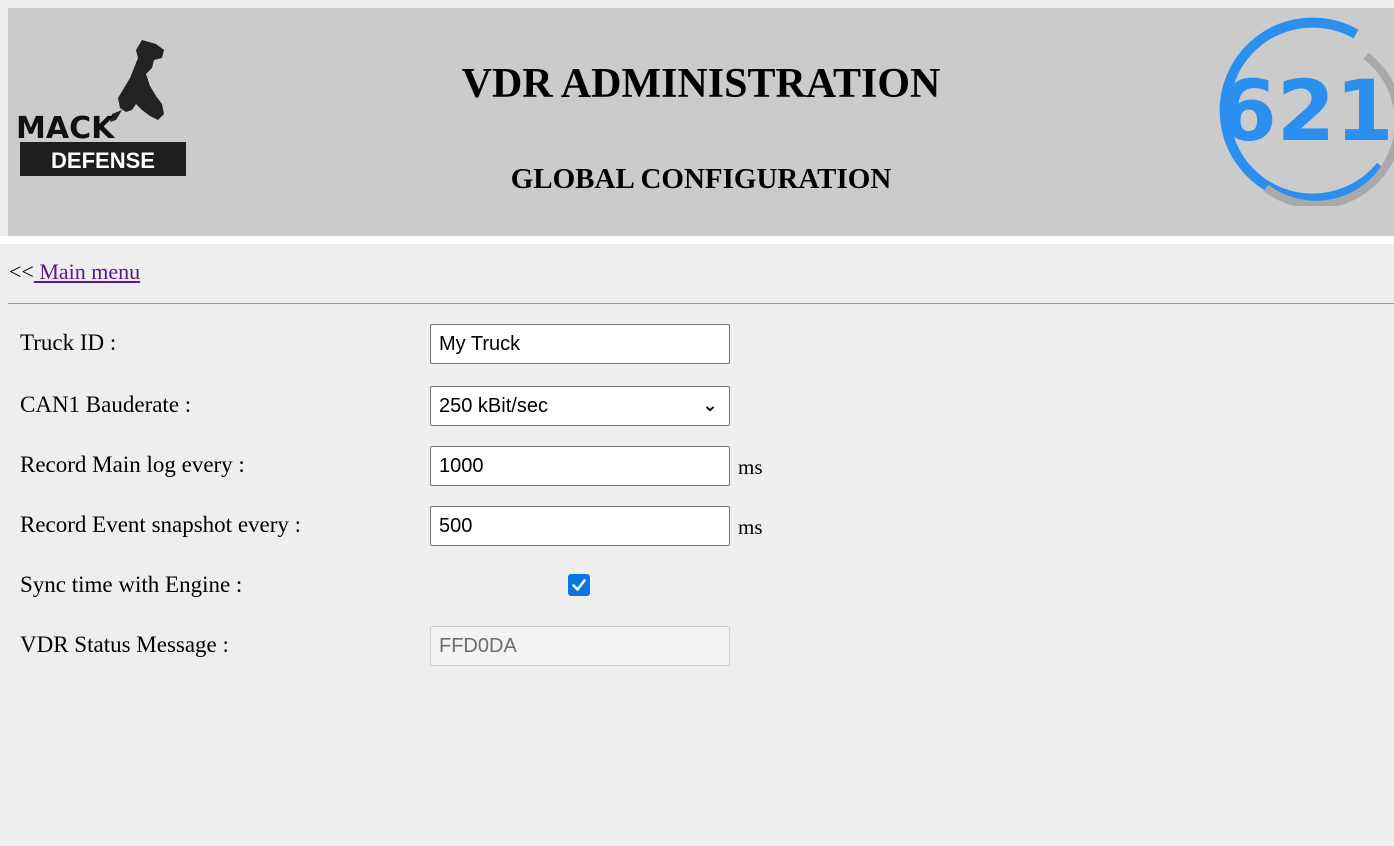 This screenshot has height=846, width=1394. I want to click on event-snapshot-unit: ms, so click(750, 527).